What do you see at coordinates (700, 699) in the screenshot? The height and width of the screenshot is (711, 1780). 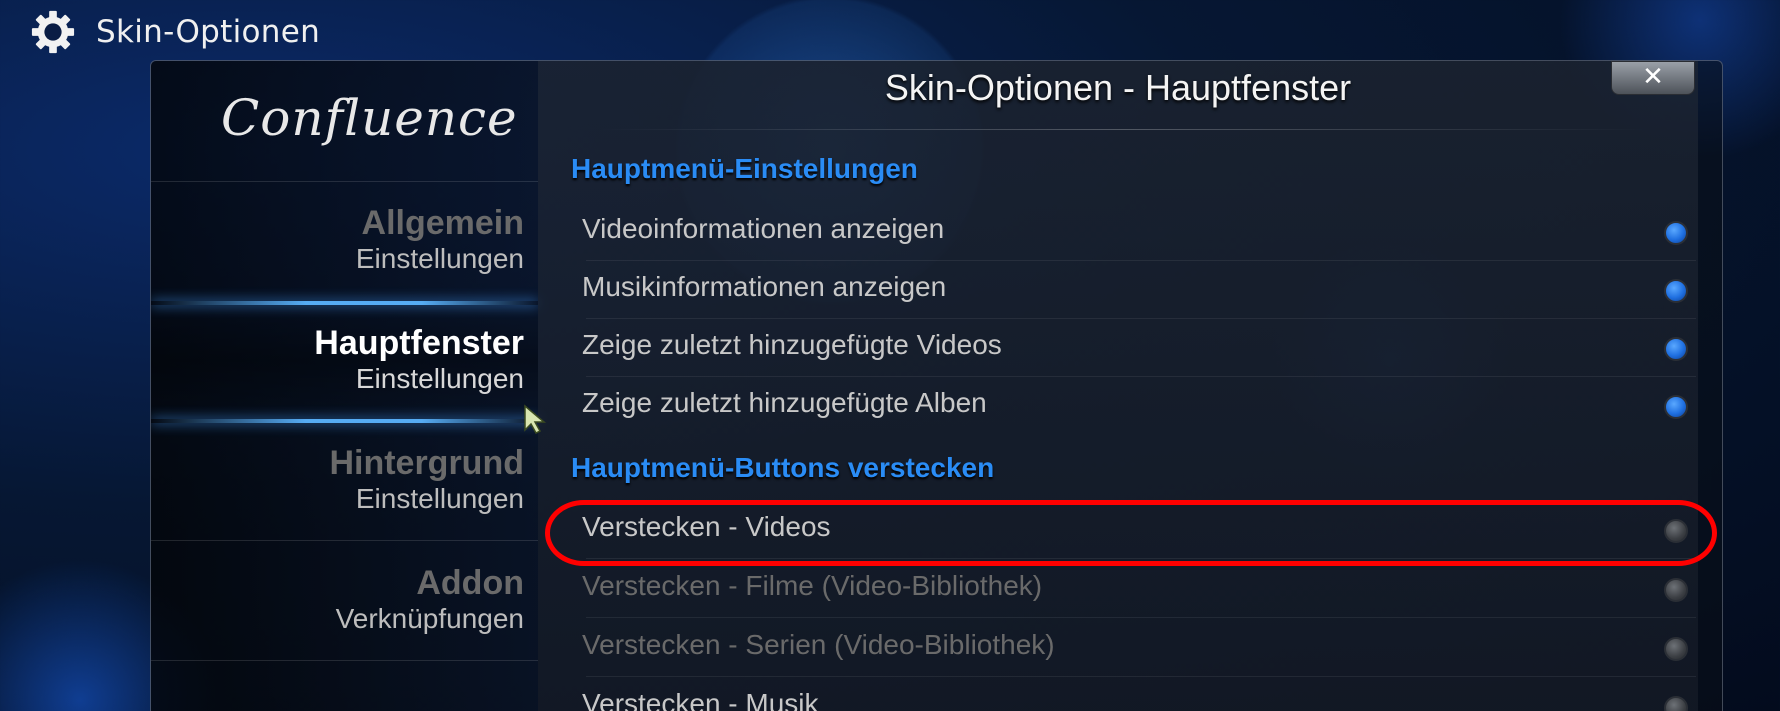 I see `setting-label: Verstecken - Musik` at bounding box center [700, 699].